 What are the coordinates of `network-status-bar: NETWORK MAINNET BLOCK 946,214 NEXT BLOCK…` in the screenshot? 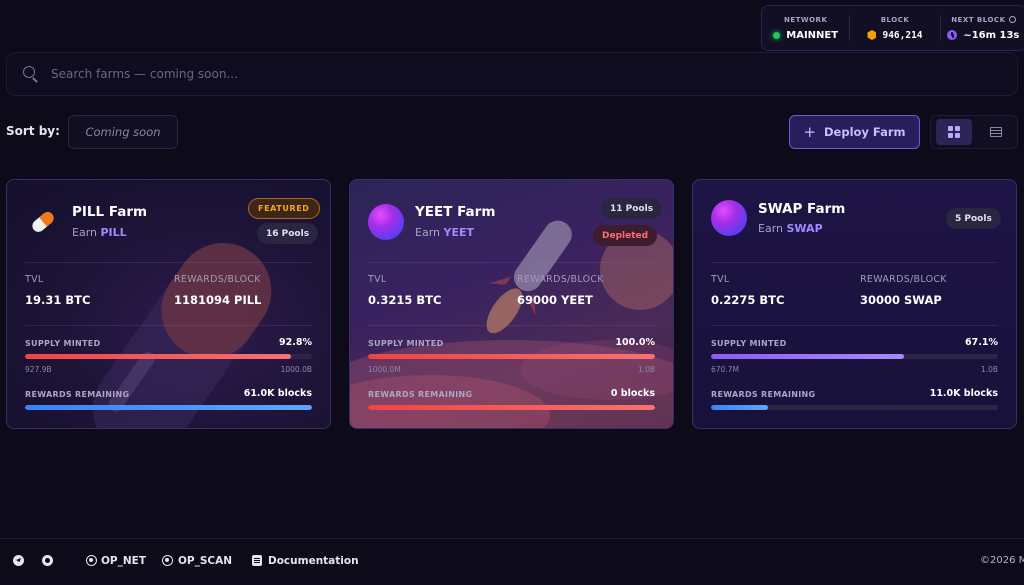 It's located at (892, 28).